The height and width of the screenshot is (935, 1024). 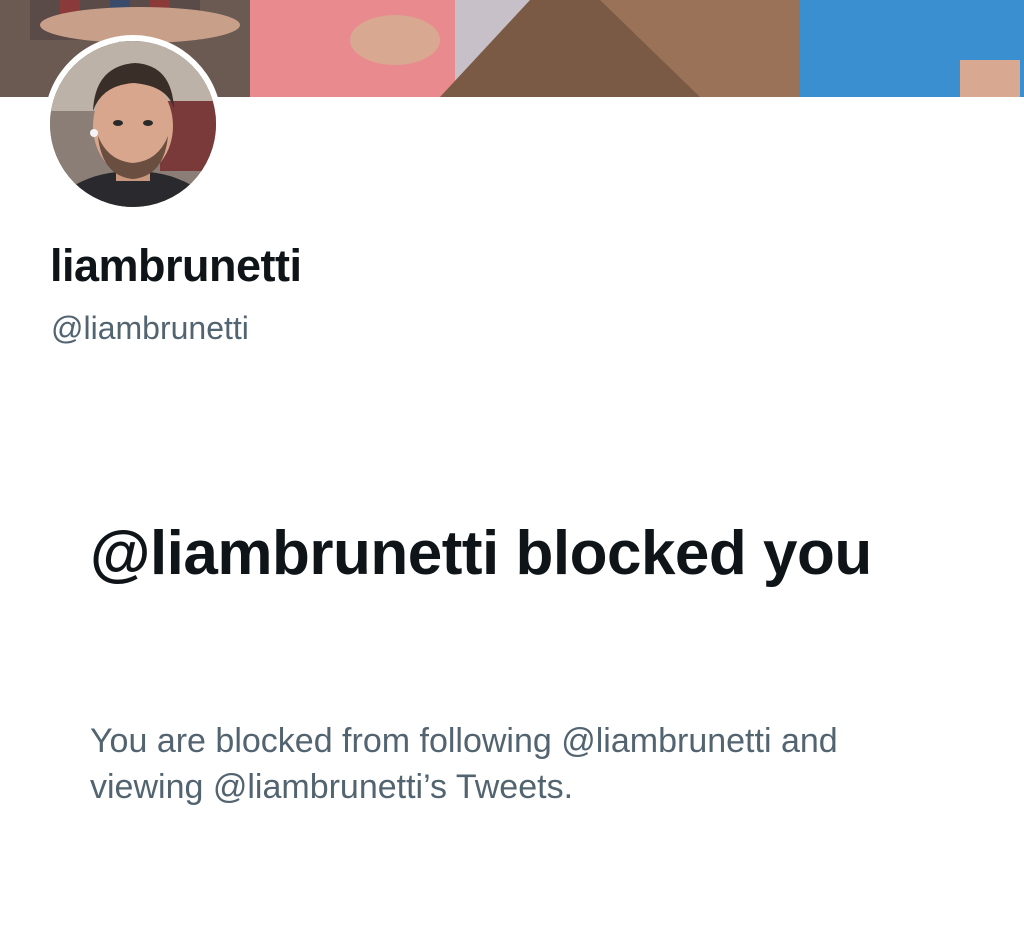 I want to click on profile-handle: @liambrunetti, so click(x=150, y=328).